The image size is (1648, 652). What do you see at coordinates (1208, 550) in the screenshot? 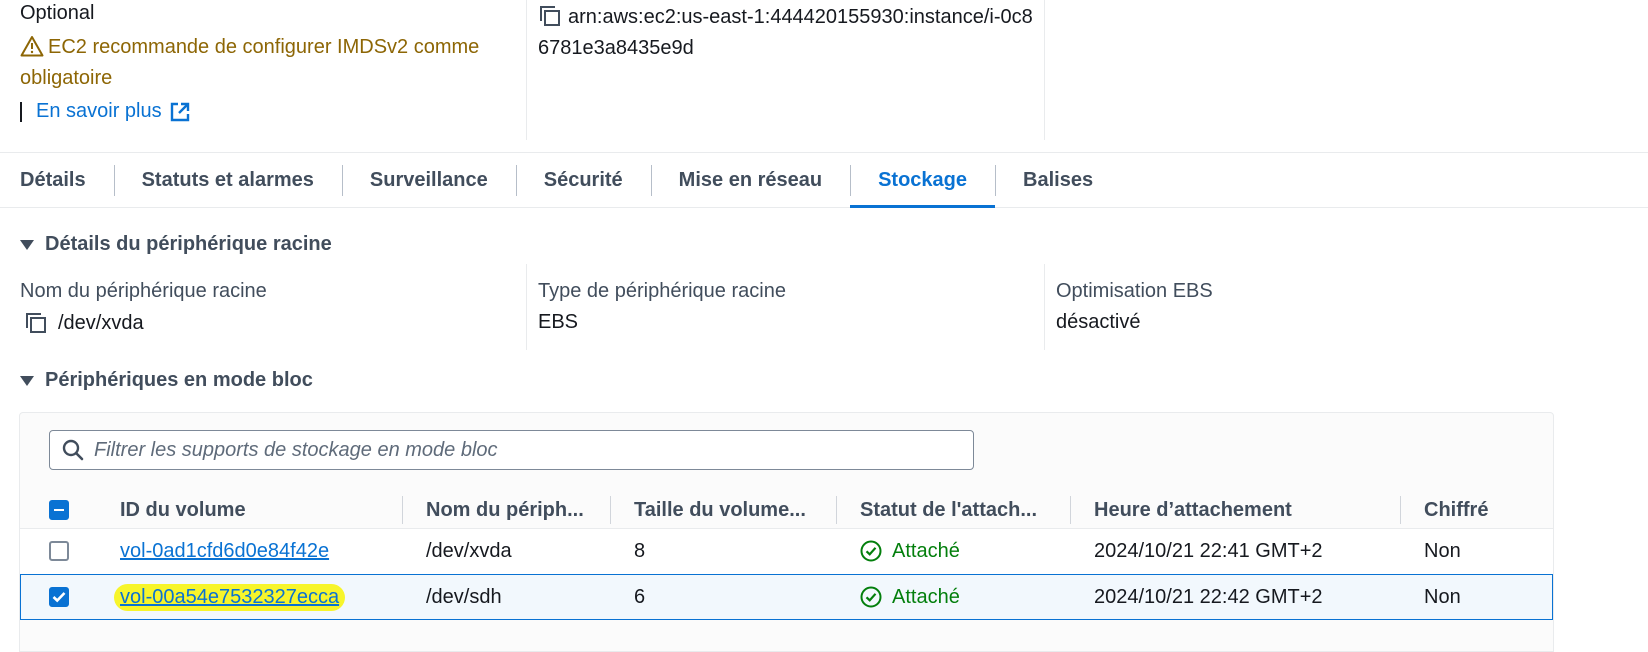
I see `attach-time: 2024/10/21 22:41 GMT+2` at bounding box center [1208, 550].